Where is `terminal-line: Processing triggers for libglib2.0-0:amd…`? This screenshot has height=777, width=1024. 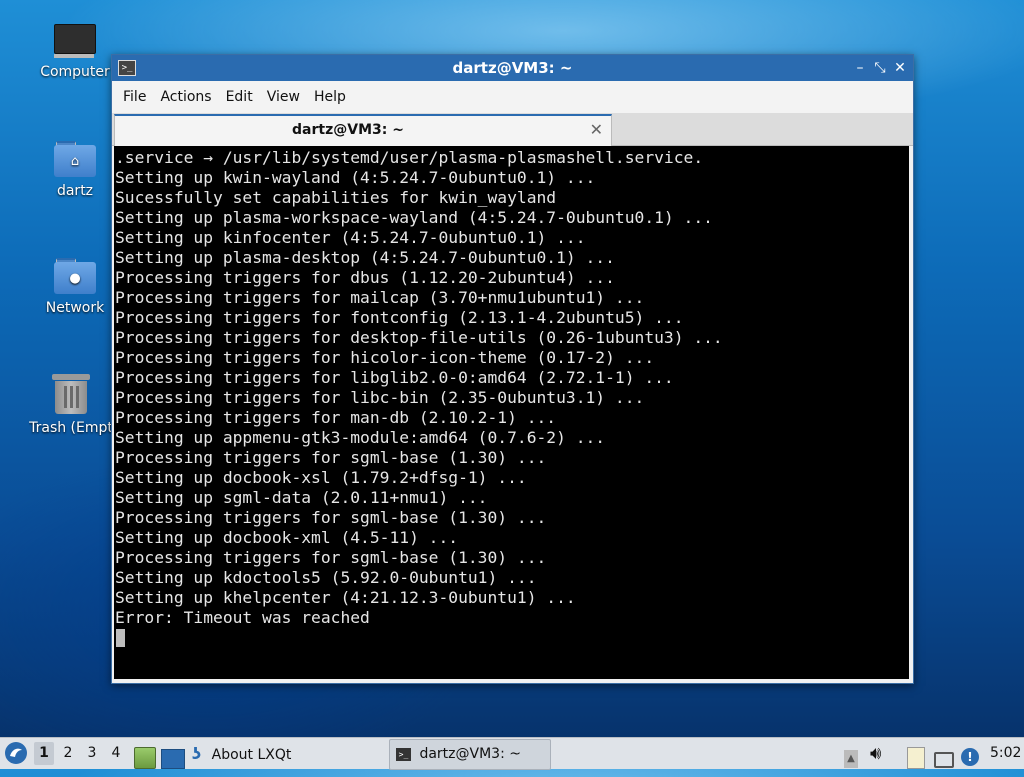
terminal-line: Processing triggers for libglib2.0-0:amd… is located at coordinates (394, 377).